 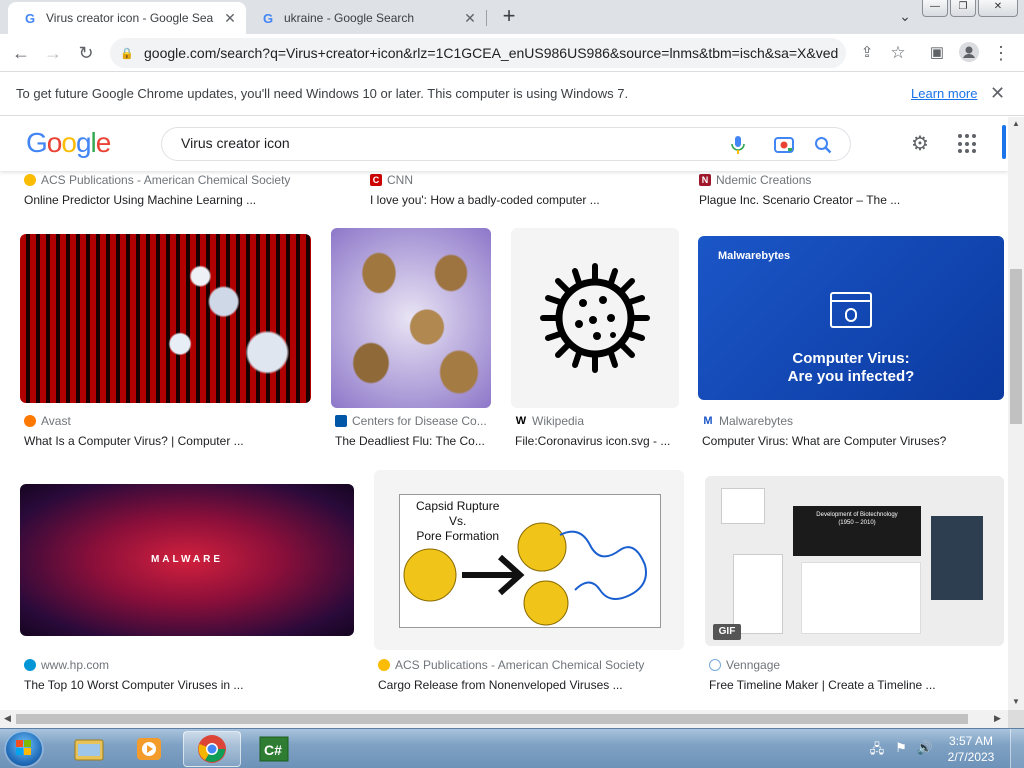 I want to click on google-header: Google ⚙, so click(x=504, y=144).